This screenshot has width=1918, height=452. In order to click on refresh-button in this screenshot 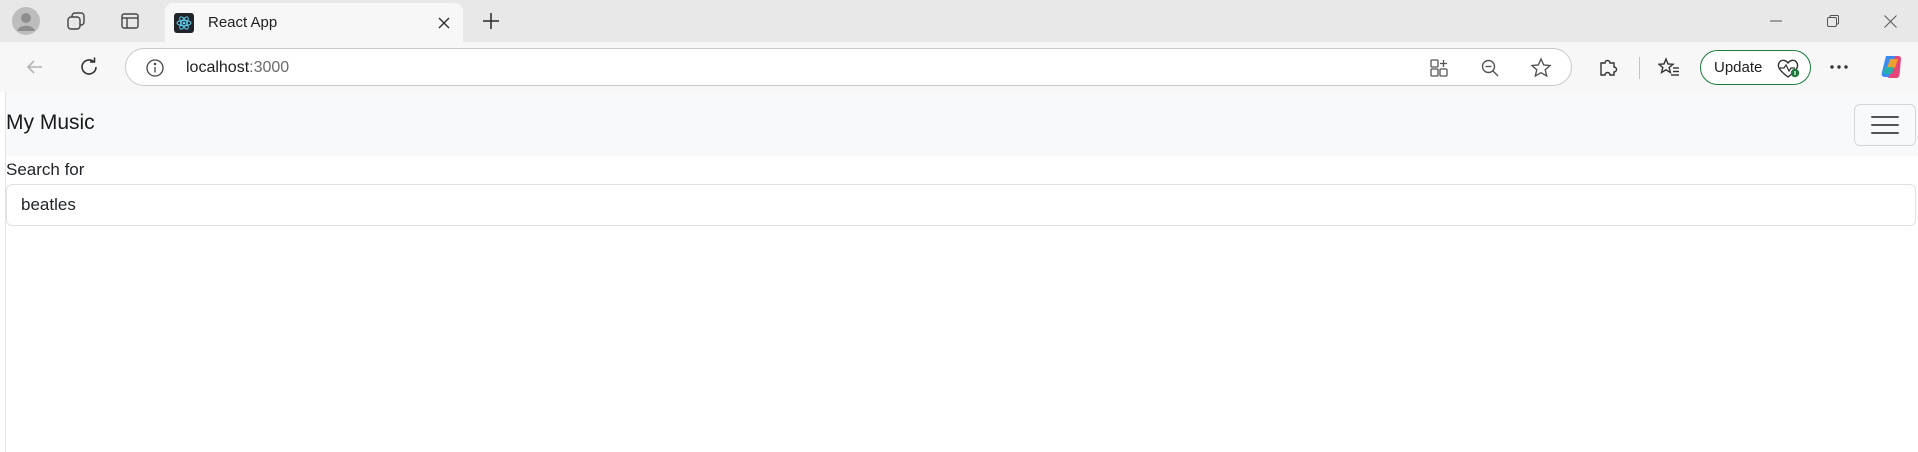, I will do `click(89, 67)`.